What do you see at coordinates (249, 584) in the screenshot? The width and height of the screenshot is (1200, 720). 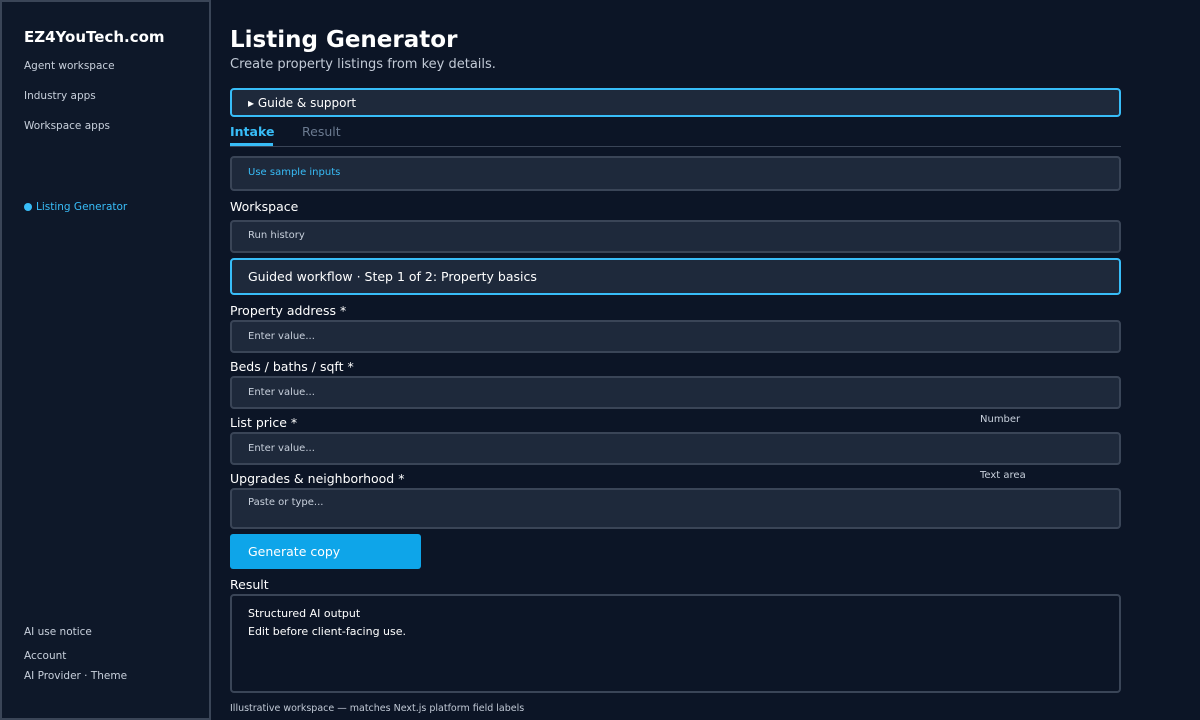 I see `result-label: Result` at bounding box center [249, 584].